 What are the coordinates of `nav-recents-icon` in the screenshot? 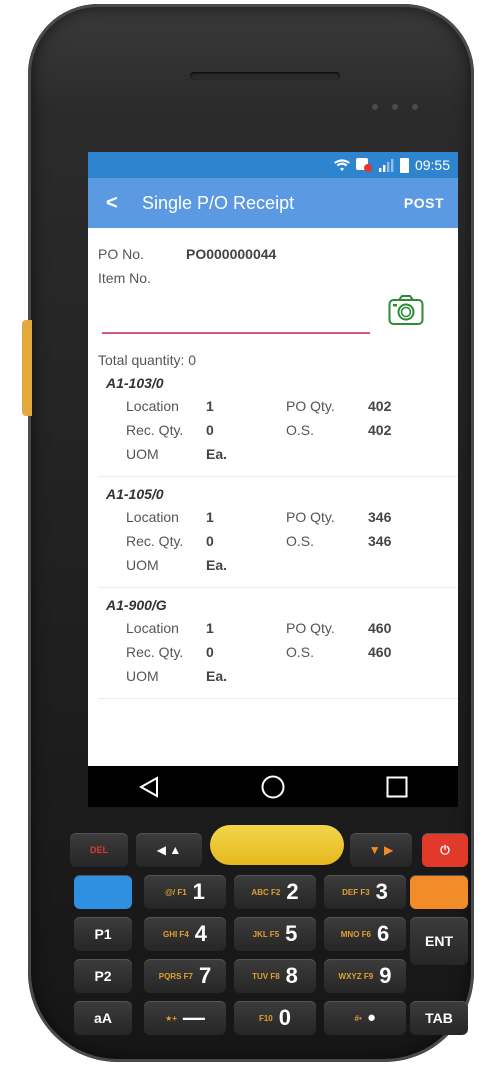 It's located at (397, 787).